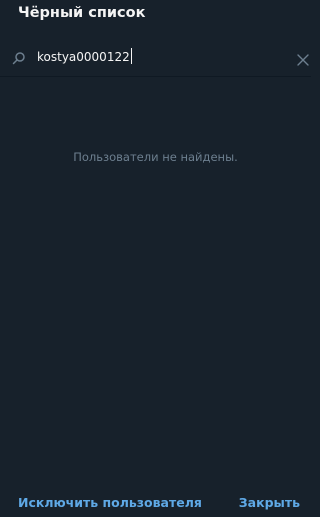  I want to click on search-input: kostya0000122, so click(84, 57).